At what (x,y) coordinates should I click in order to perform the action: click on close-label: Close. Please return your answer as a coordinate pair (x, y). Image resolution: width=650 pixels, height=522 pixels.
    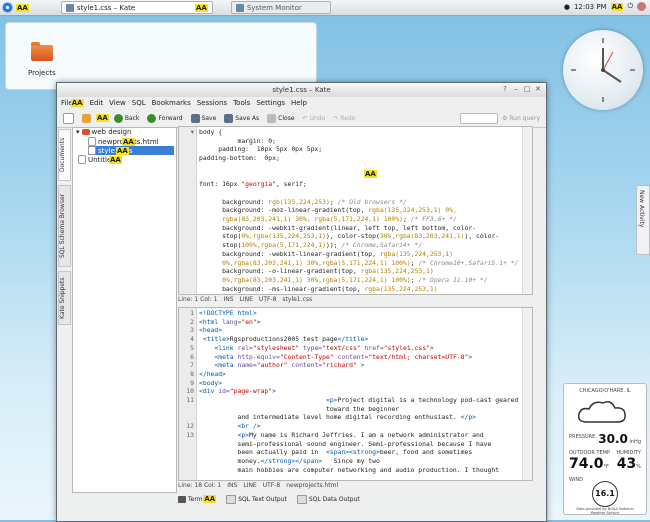
    Looking at the image, I should click on (286, 118).